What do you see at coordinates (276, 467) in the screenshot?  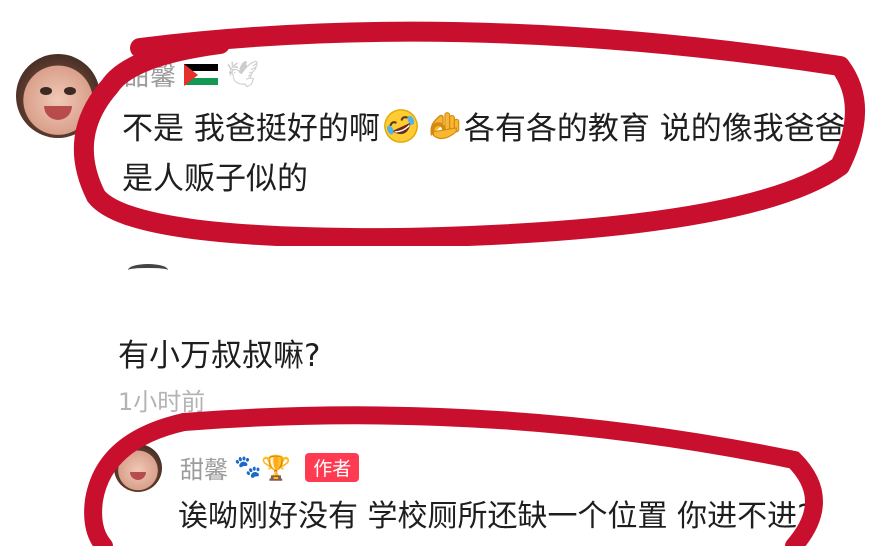 I see `trophy-icon: 🏆` at bounding box center [276, 467].